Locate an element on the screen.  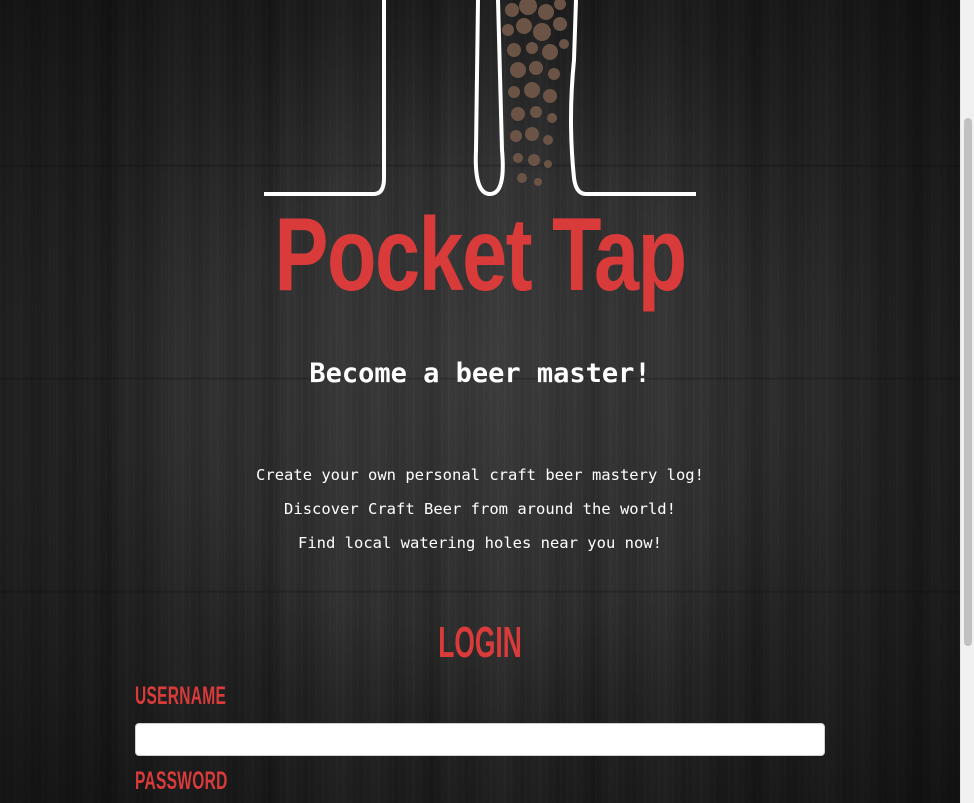
password-label: PASSWORD is located at coordinates (181, 781).